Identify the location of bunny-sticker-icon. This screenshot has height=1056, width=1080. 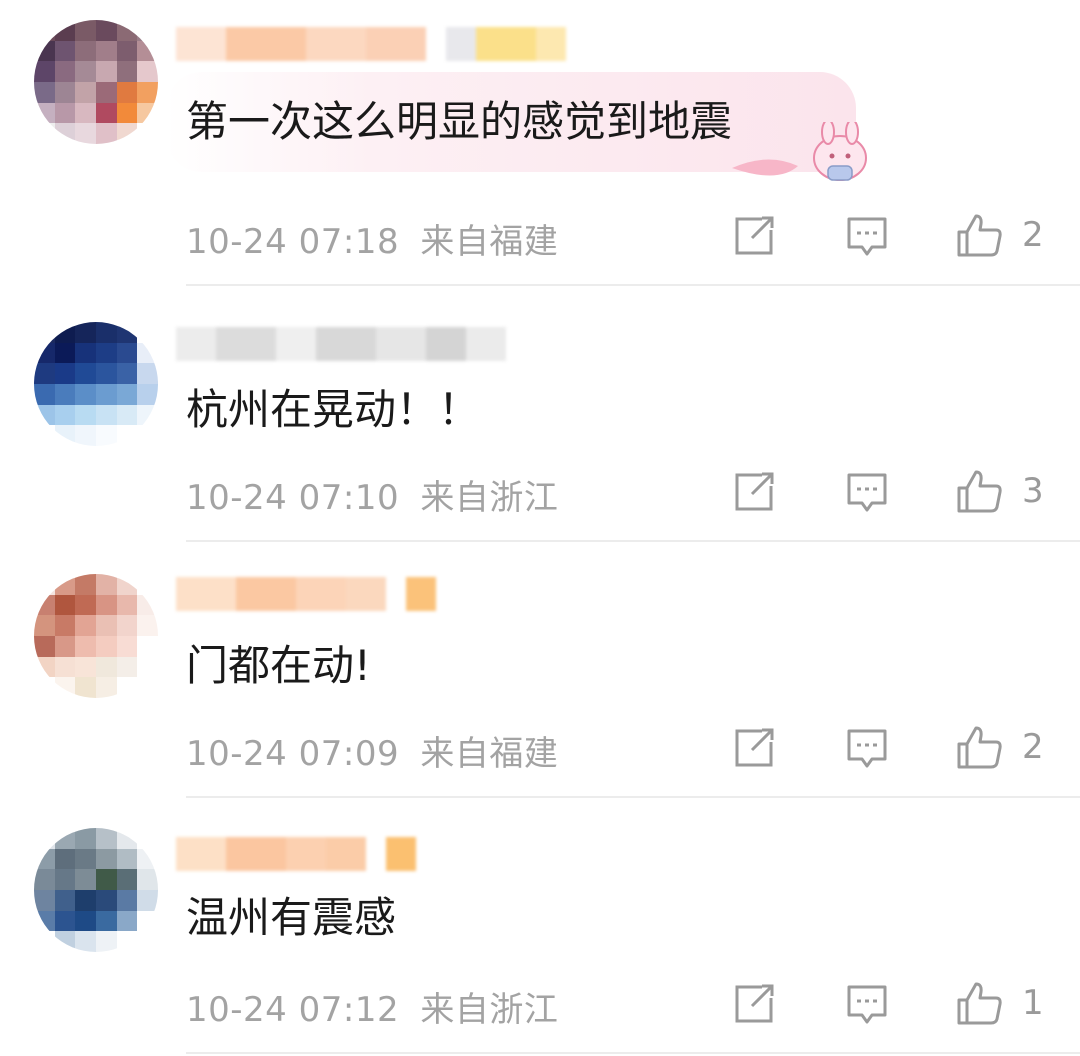
(799, 151).